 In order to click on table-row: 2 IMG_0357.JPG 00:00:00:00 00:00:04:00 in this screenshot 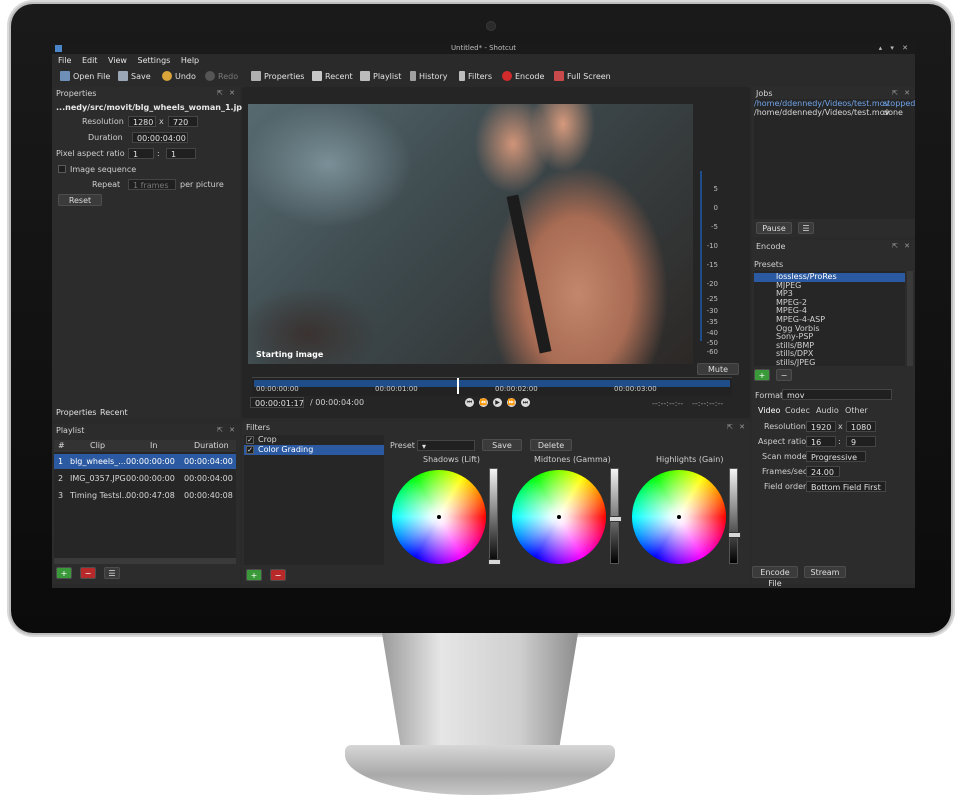, I will do `click(145, 478)`.